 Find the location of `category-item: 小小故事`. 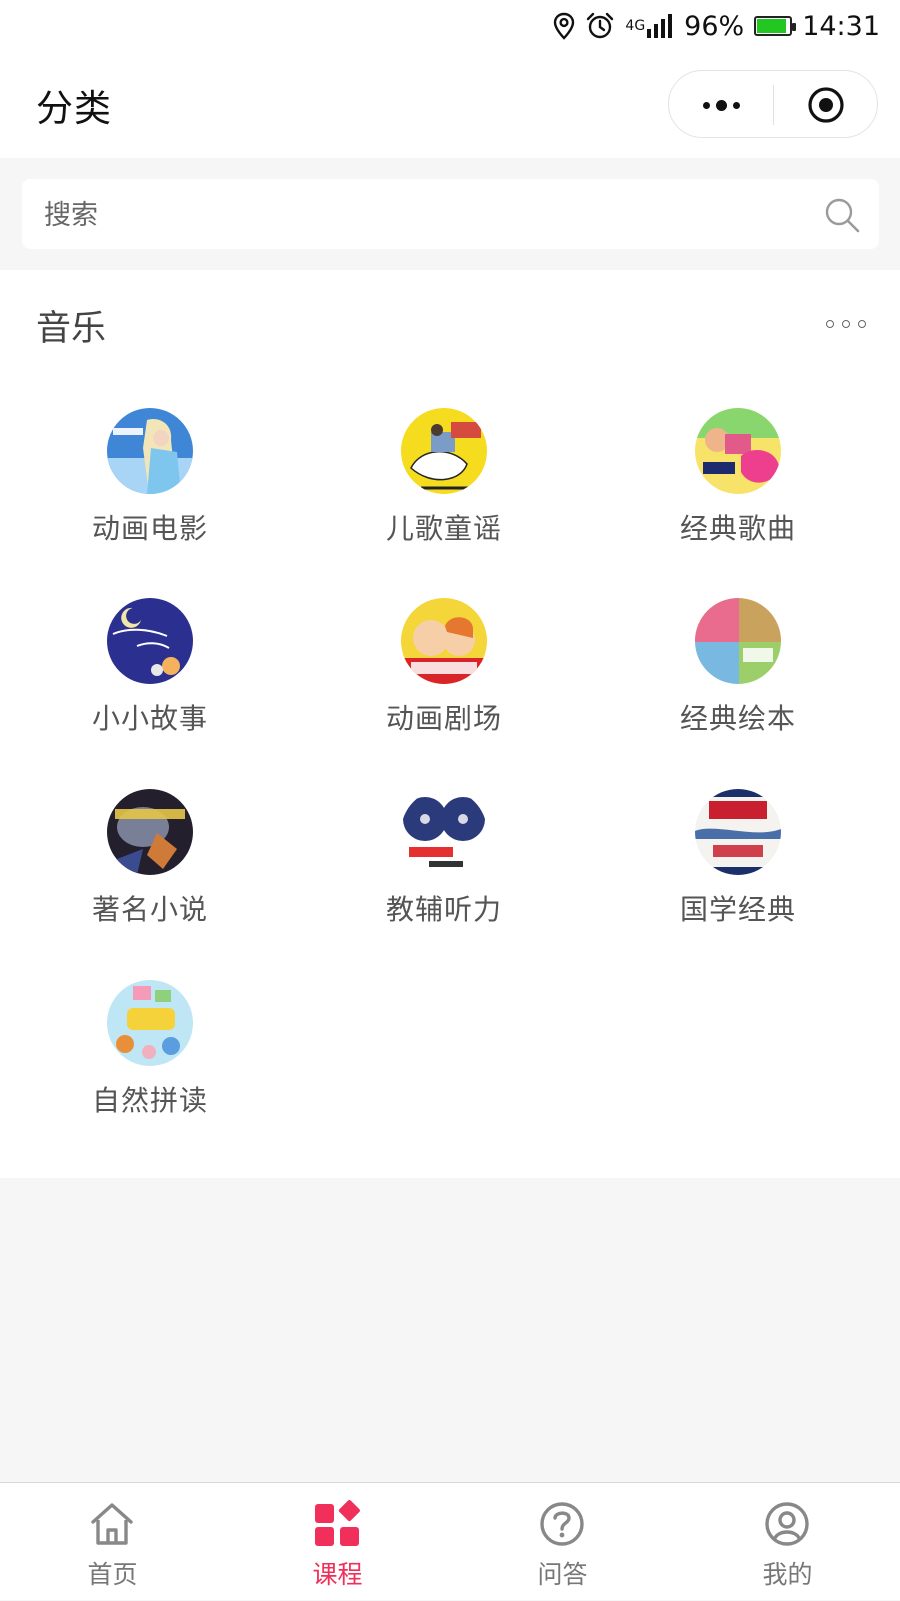

category-item: 小小故事 is located at coordinates (150, 688).